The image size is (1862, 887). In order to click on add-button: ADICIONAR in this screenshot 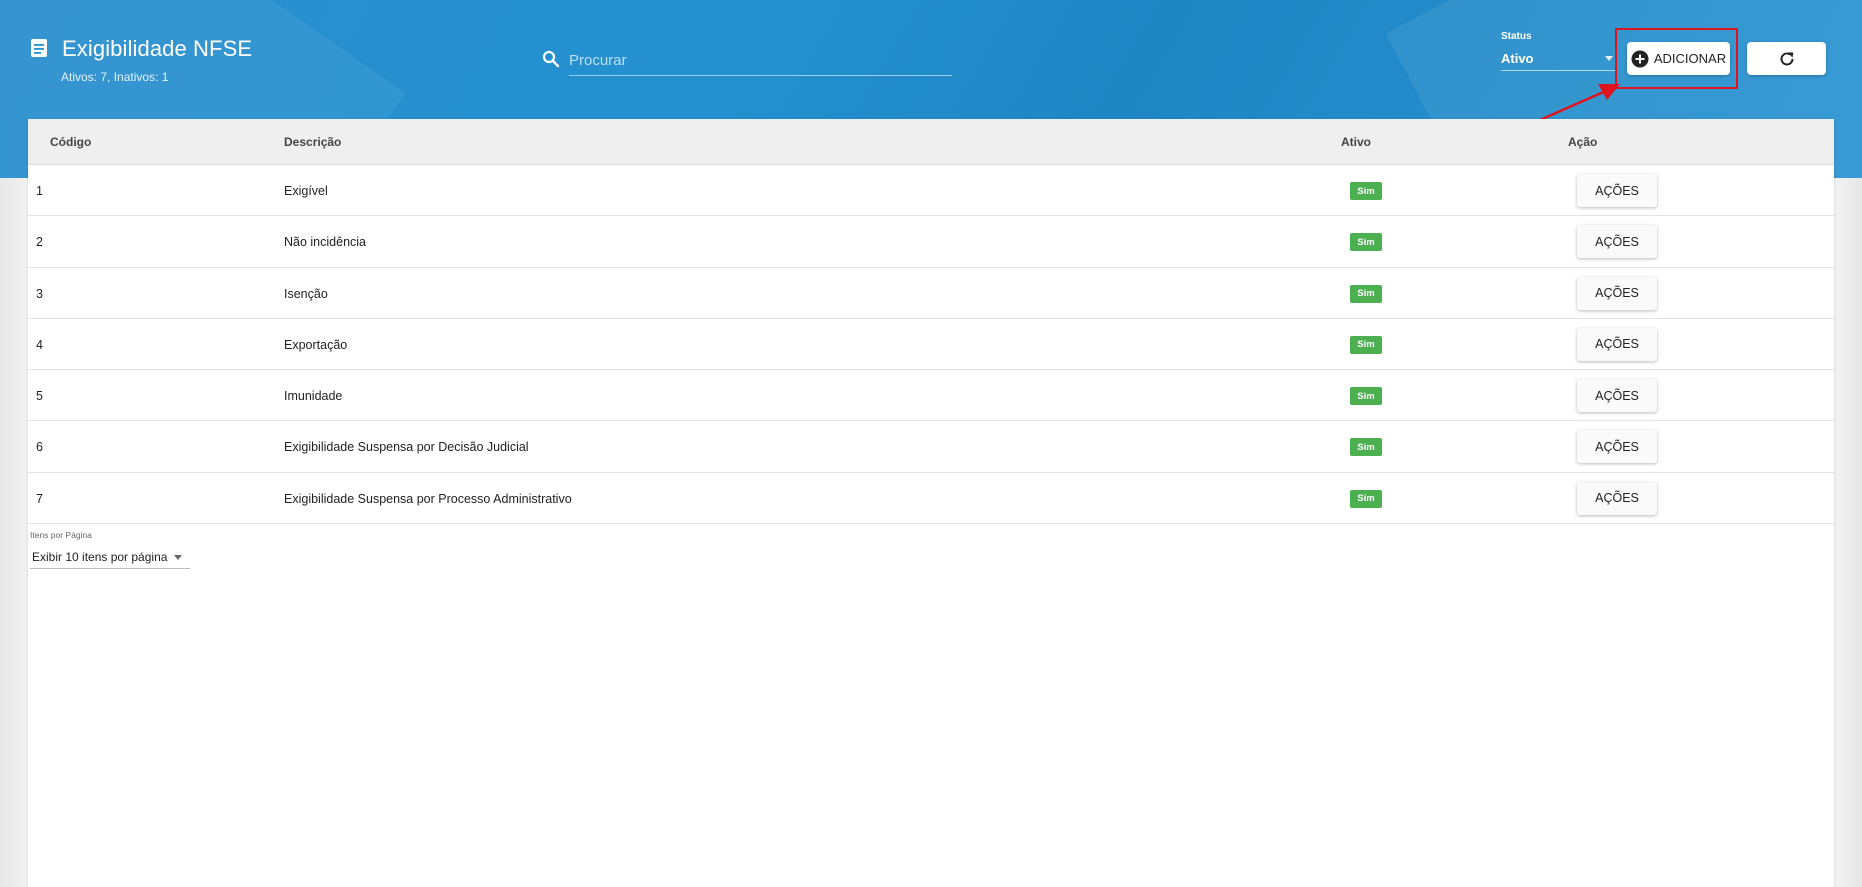, I will do `click(1678, 58)`.